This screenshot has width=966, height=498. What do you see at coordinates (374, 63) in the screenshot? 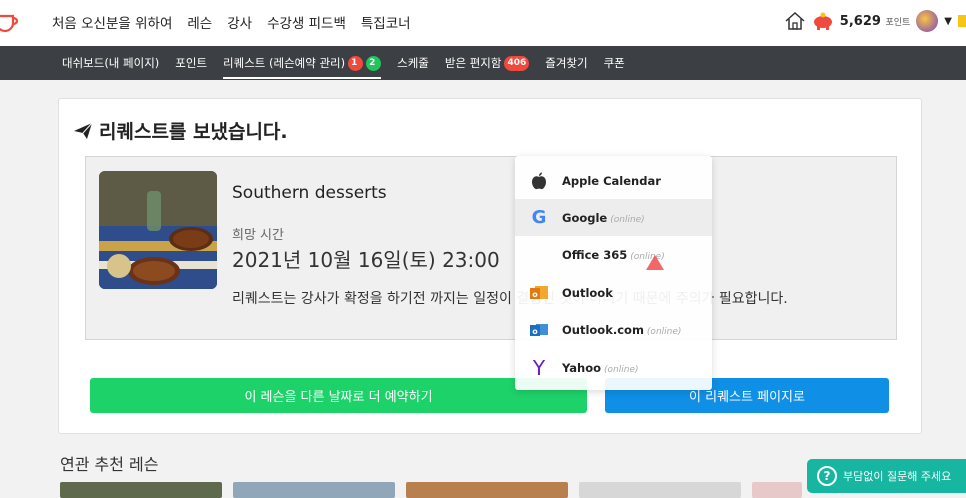
I see `request-badge-green: 2` at bounding box center [374, 63].